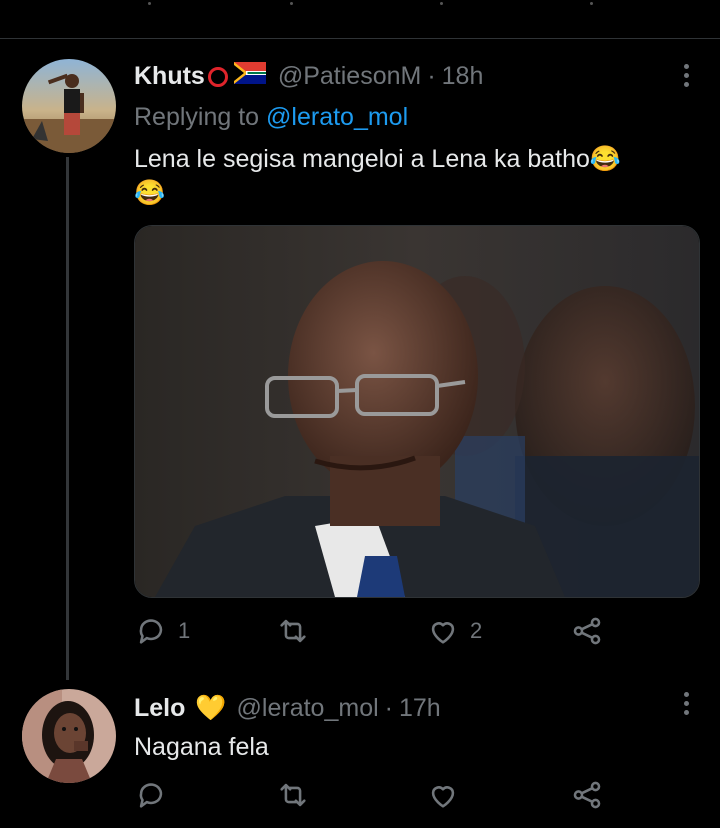  What do you see at coordinates (414, 747) in the screenshot?
I see `tweet-text: Nagana fela` at bounding box center [414, 747].